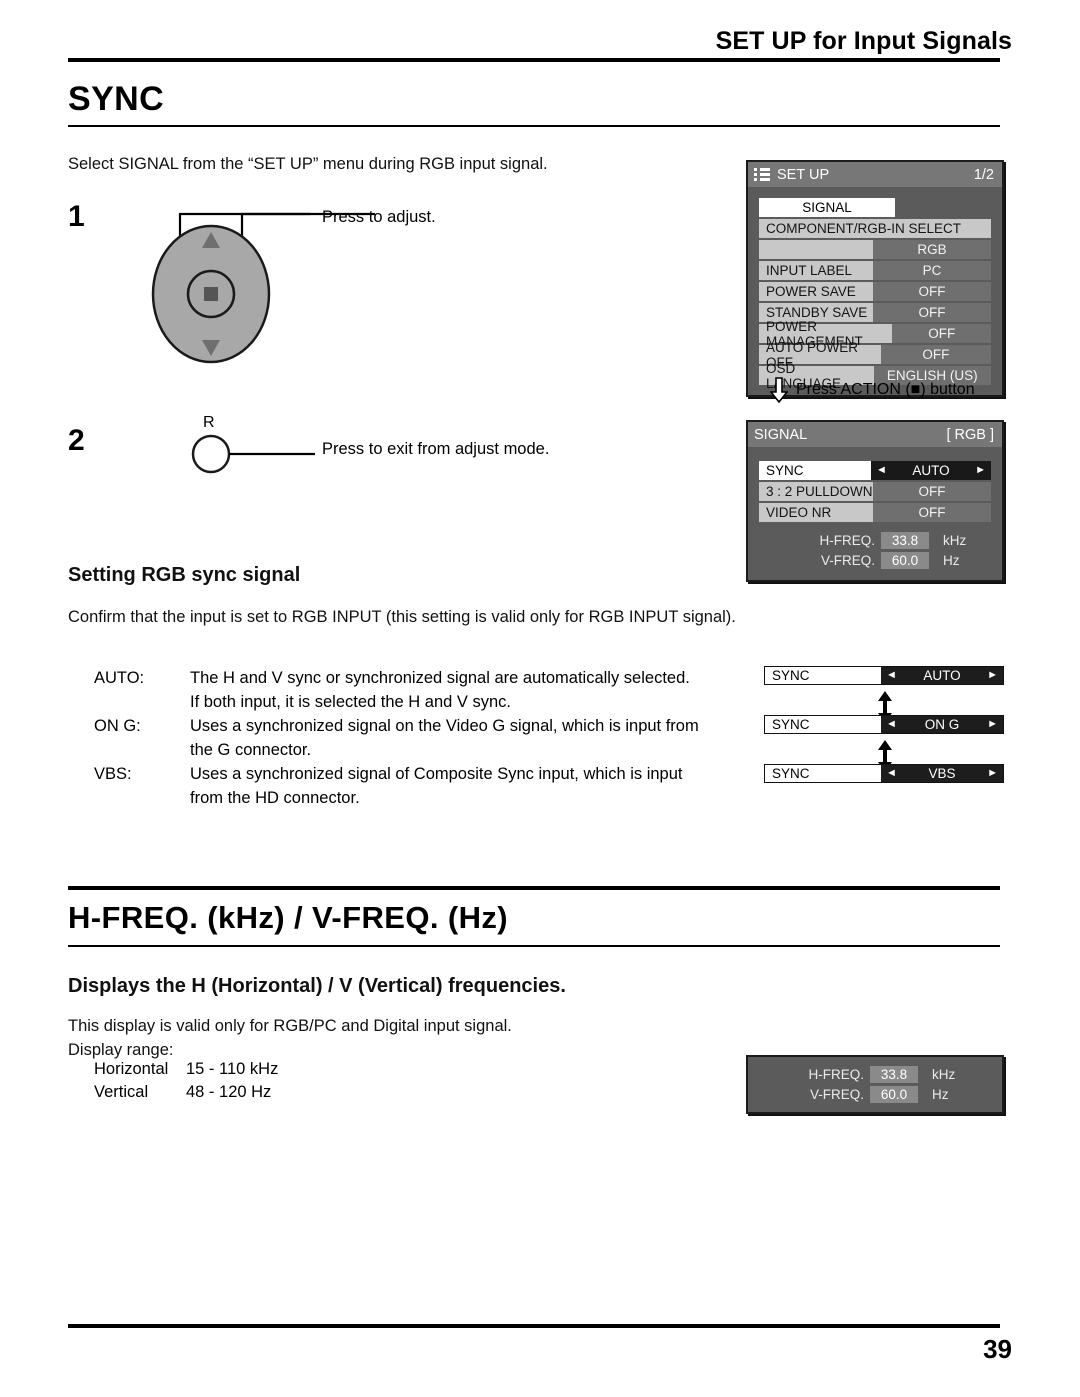 Image resolution: width=1080 pixels, height=1397 pixels. I want to click on table-row: INPUT LABEL PC, so click(875, 270).